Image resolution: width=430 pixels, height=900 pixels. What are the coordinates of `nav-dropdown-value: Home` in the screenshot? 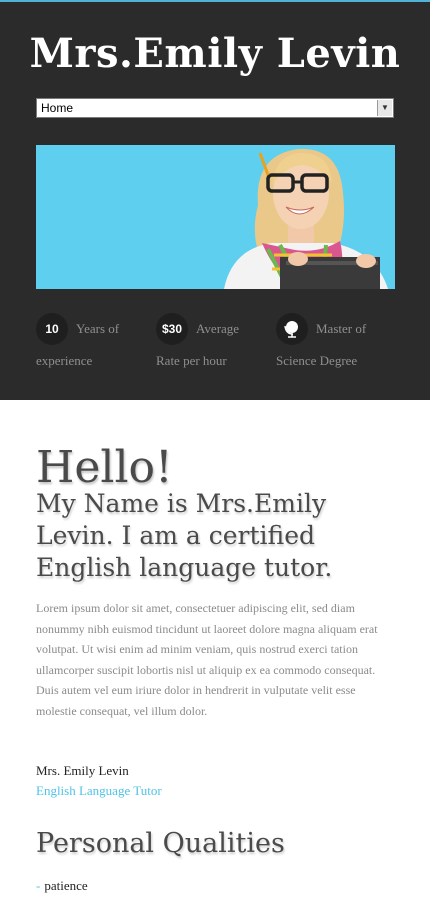 It's located at (57, 108).